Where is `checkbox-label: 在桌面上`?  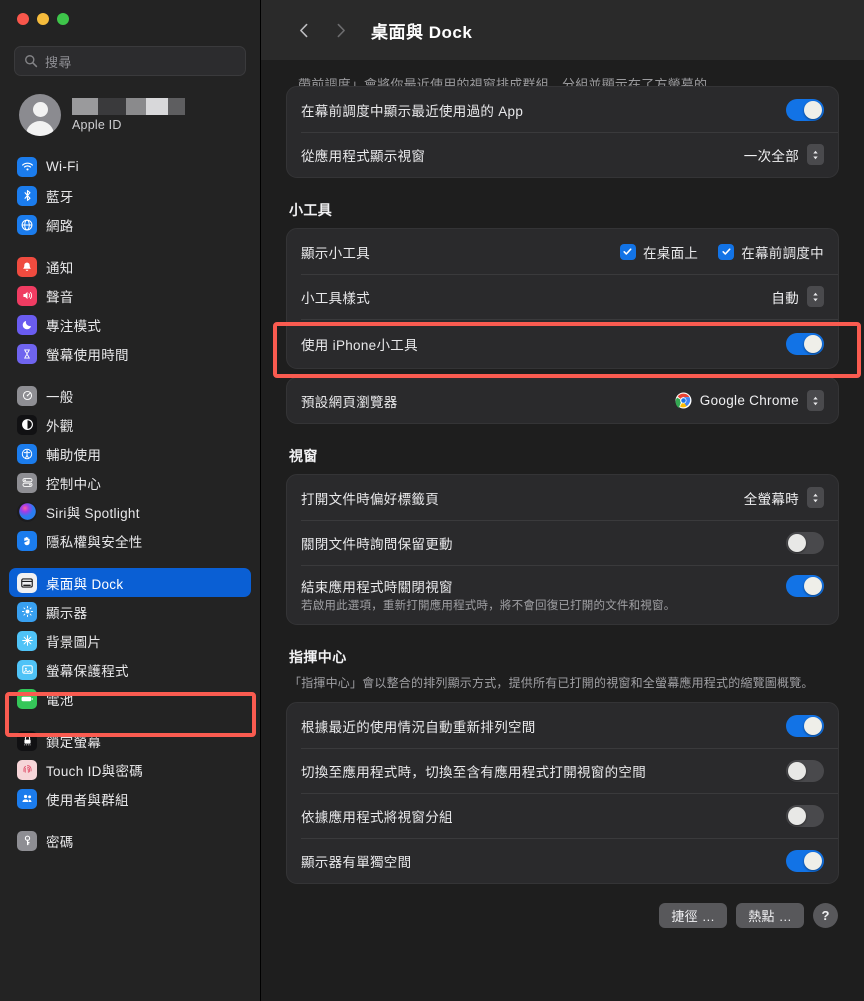 checkbox-label: 在桌面上 is located at coordinates (670, 253).